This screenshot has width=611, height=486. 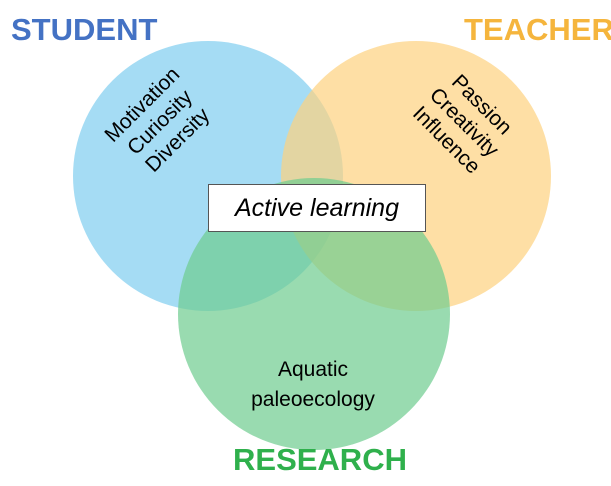 I want to click on research-topic-line-2: paleoecology, so click(x=313, y=399).